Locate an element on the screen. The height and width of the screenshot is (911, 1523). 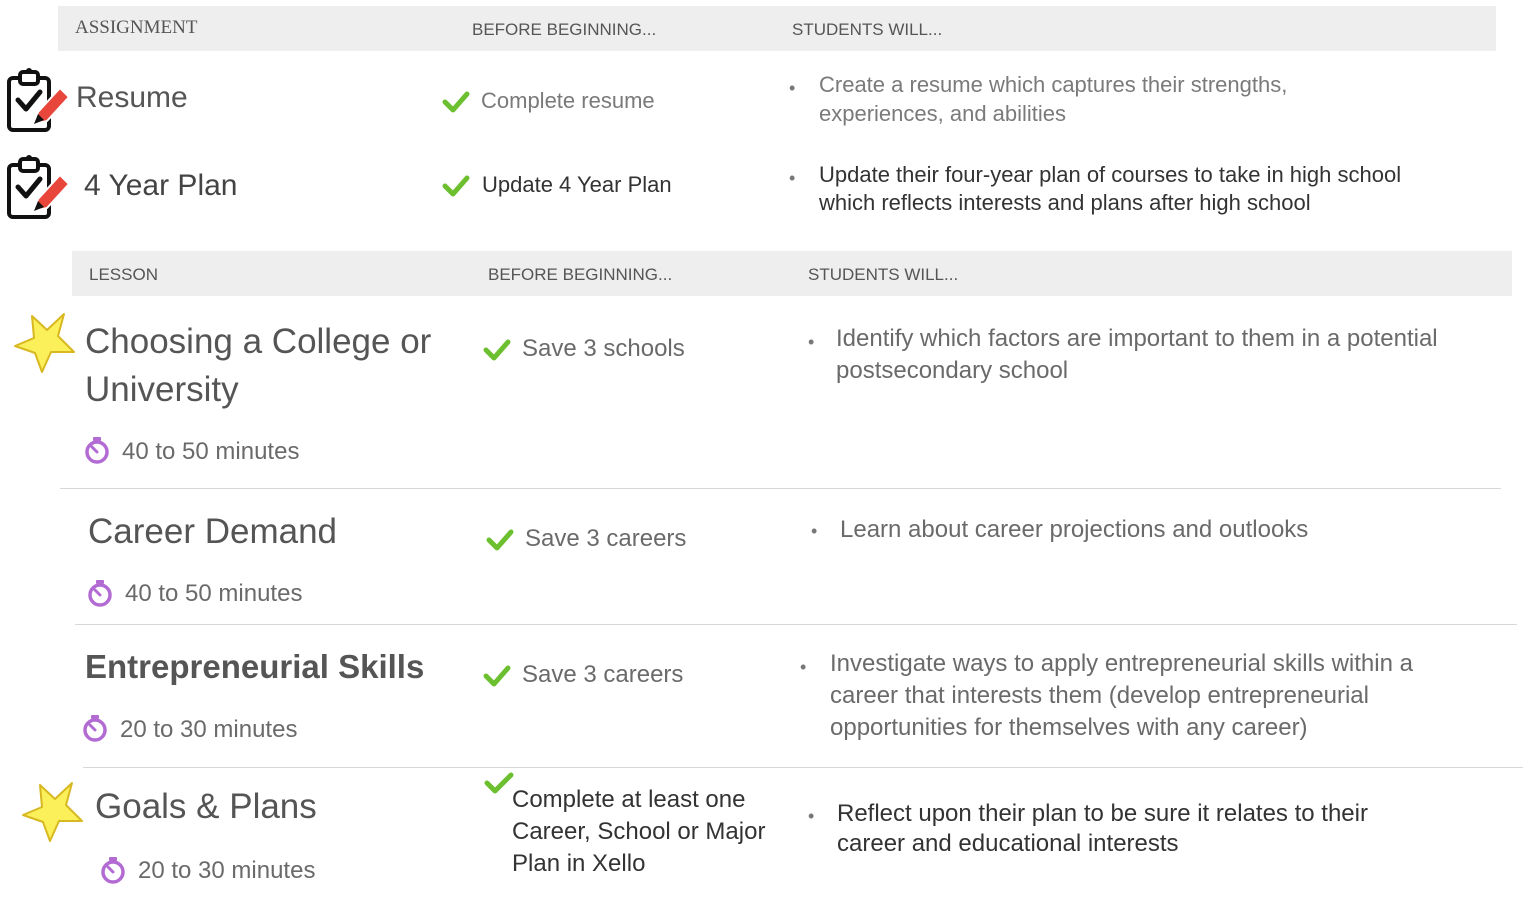
prerequisite-text: Save 3 schools is located at coordinates (603, 348).